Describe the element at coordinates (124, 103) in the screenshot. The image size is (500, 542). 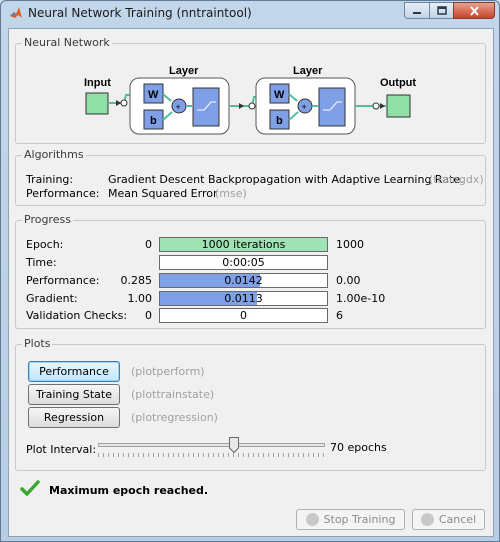
I see `input-junction` at that location.